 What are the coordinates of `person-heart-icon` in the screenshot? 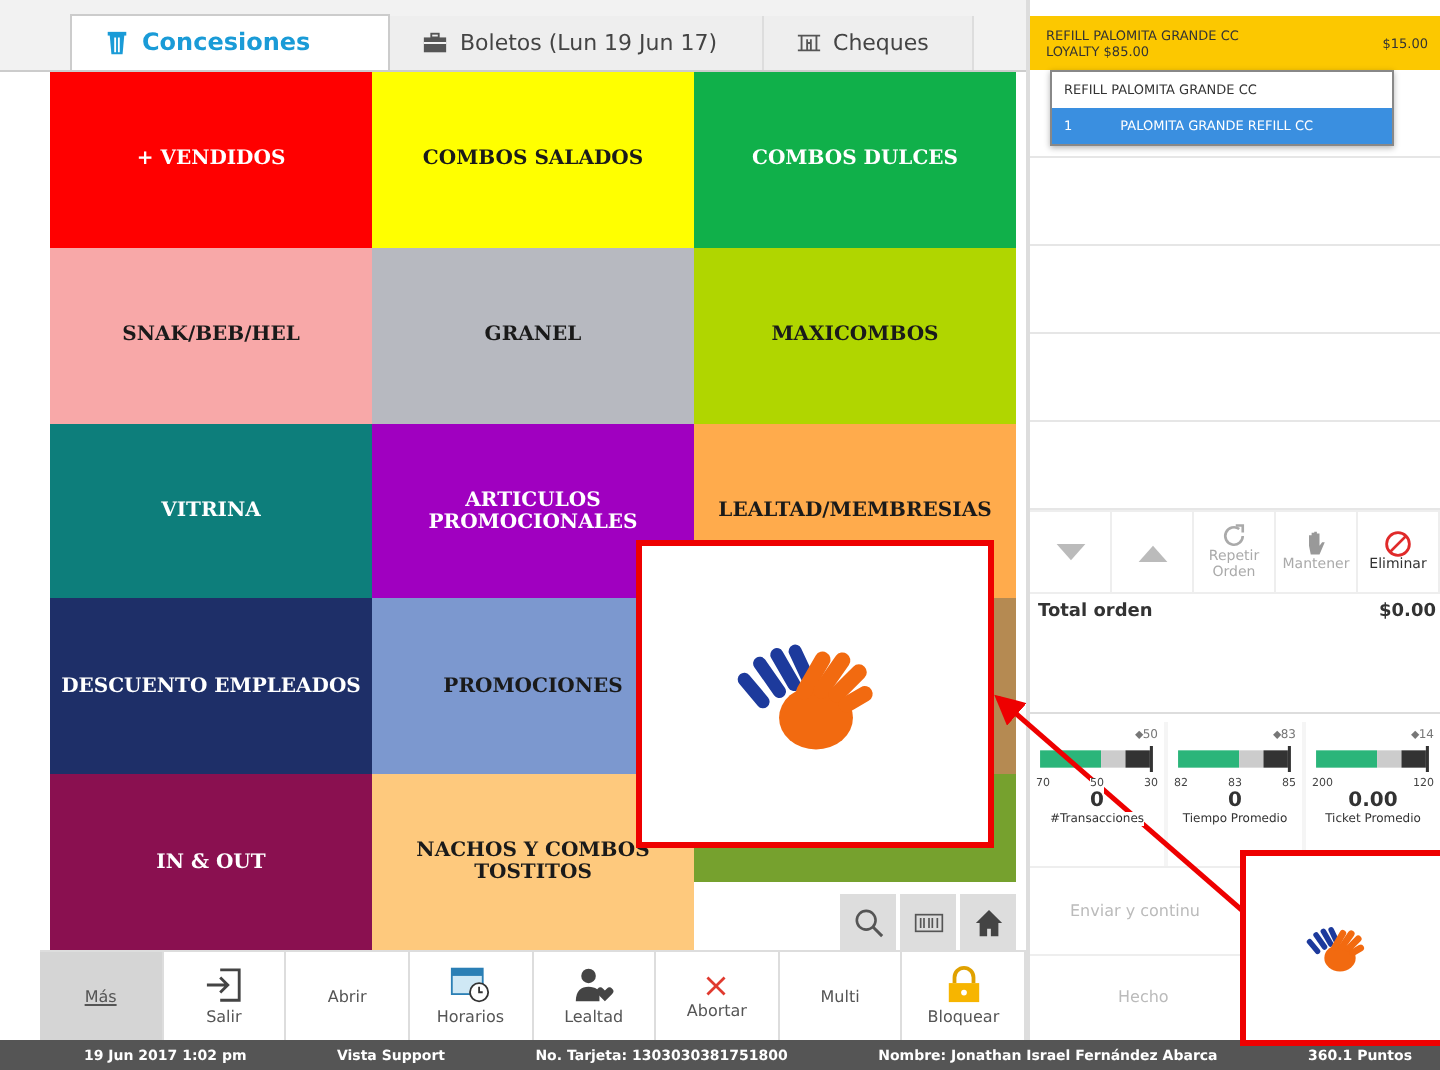 It's located at (593, 985).